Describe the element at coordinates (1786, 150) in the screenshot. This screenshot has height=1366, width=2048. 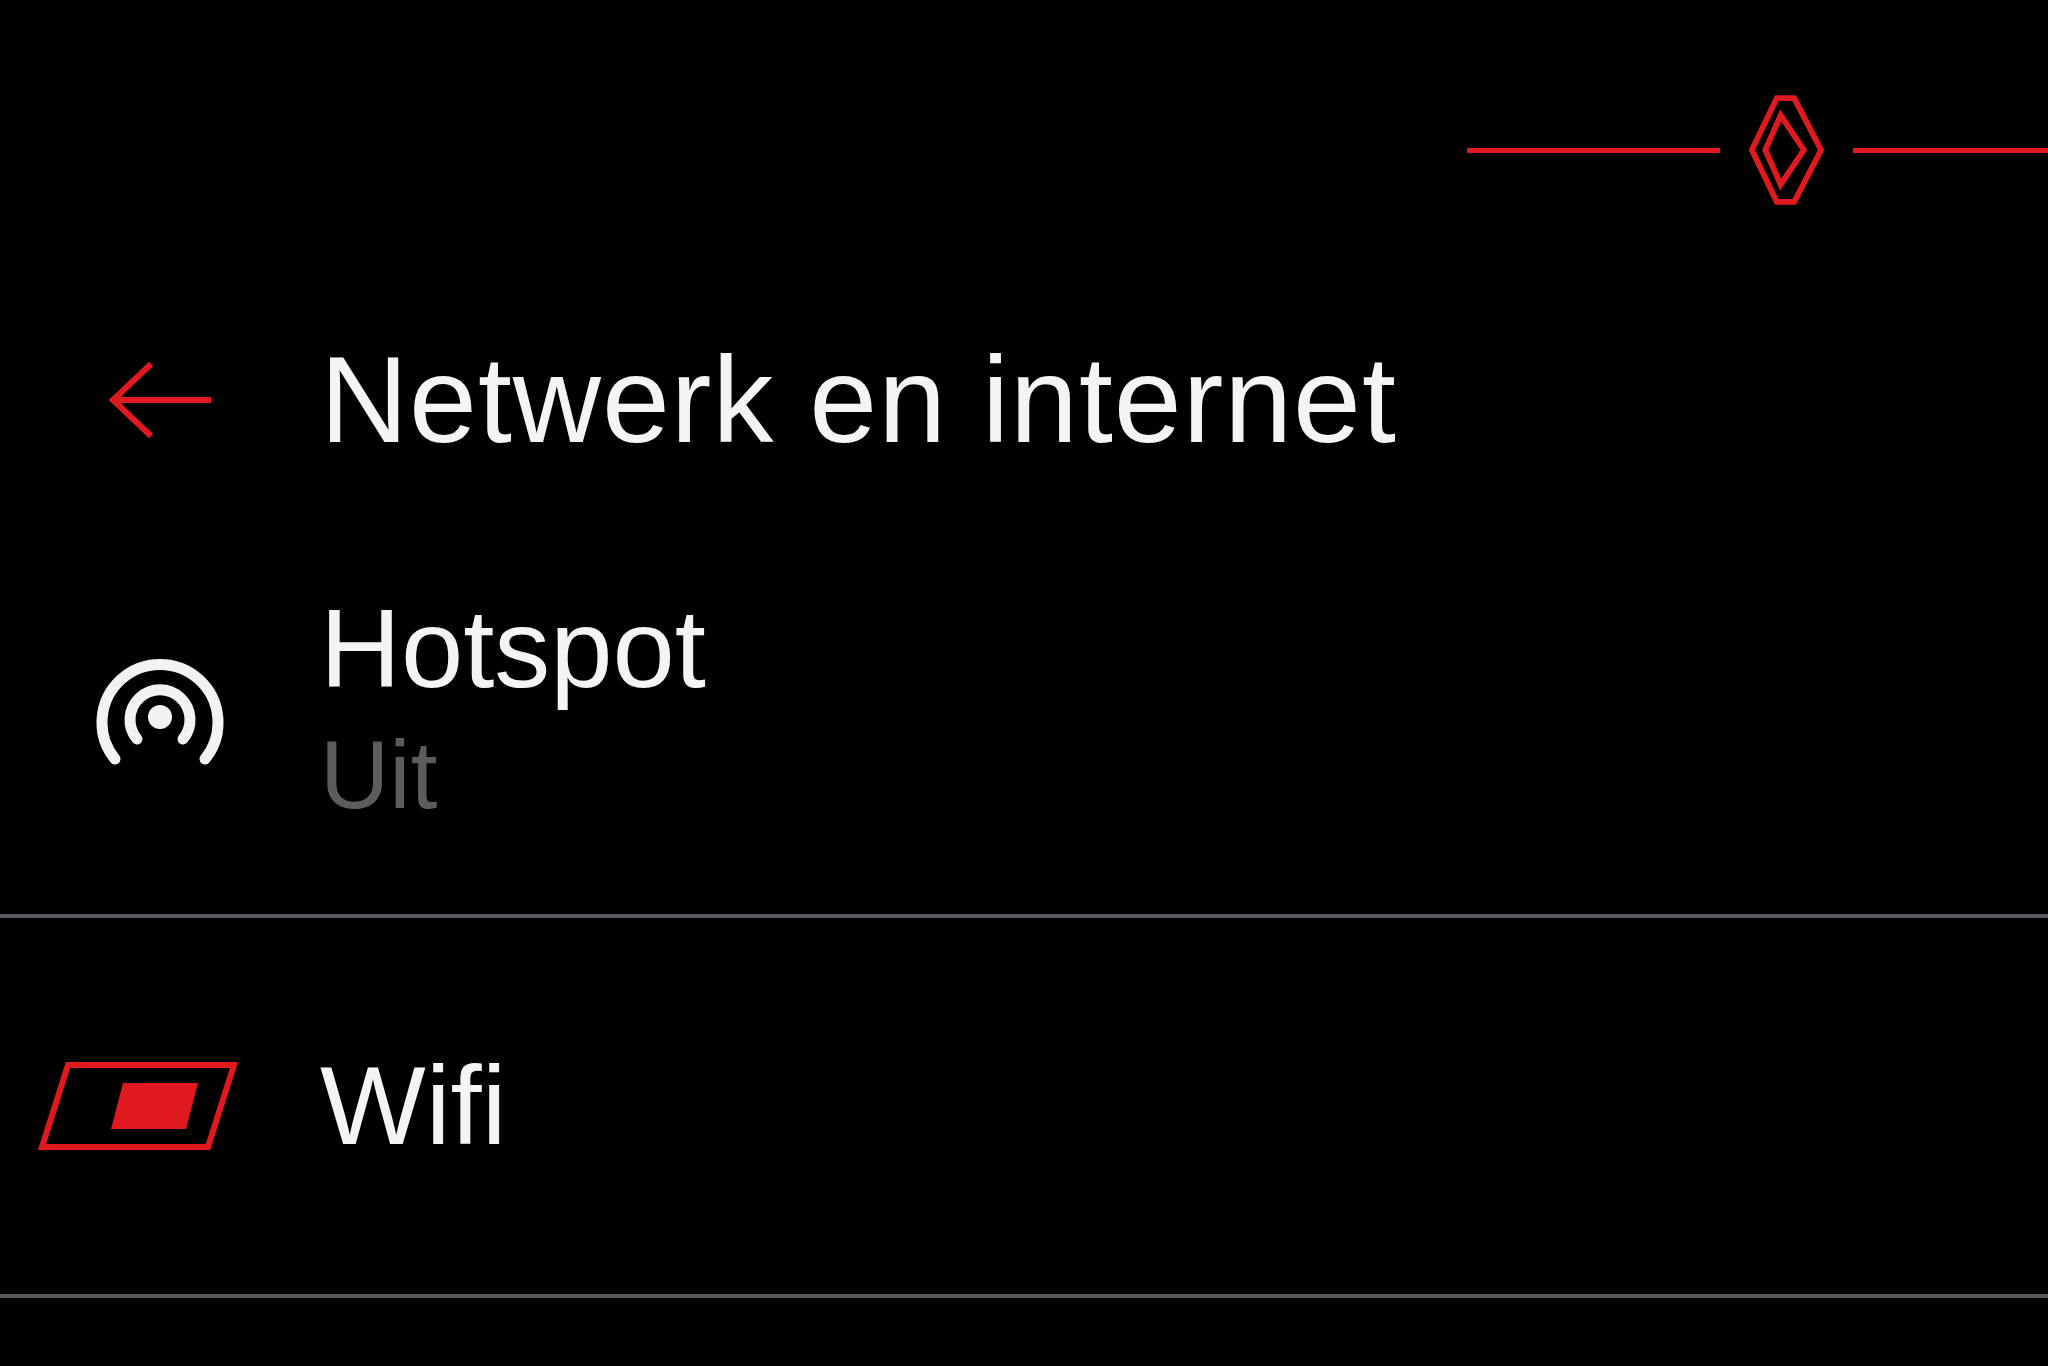
I see `diamond-logo-icon` at that location.